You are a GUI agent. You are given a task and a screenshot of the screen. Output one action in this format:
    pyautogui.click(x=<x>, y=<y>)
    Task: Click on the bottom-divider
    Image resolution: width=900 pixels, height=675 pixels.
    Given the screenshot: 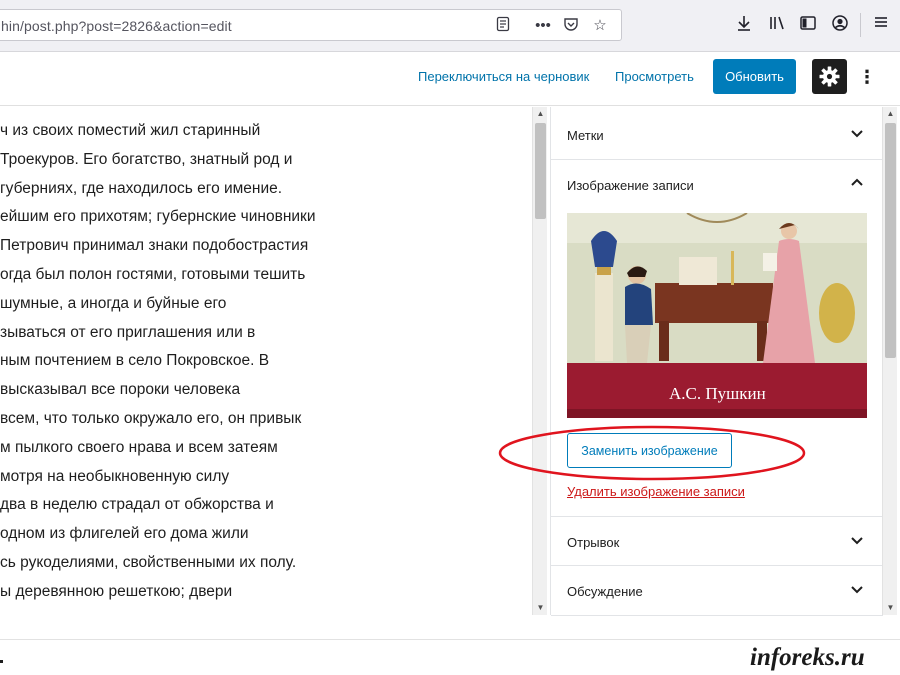 What is the action you would take?
    pyautogui.click(x=450, y=639)
    